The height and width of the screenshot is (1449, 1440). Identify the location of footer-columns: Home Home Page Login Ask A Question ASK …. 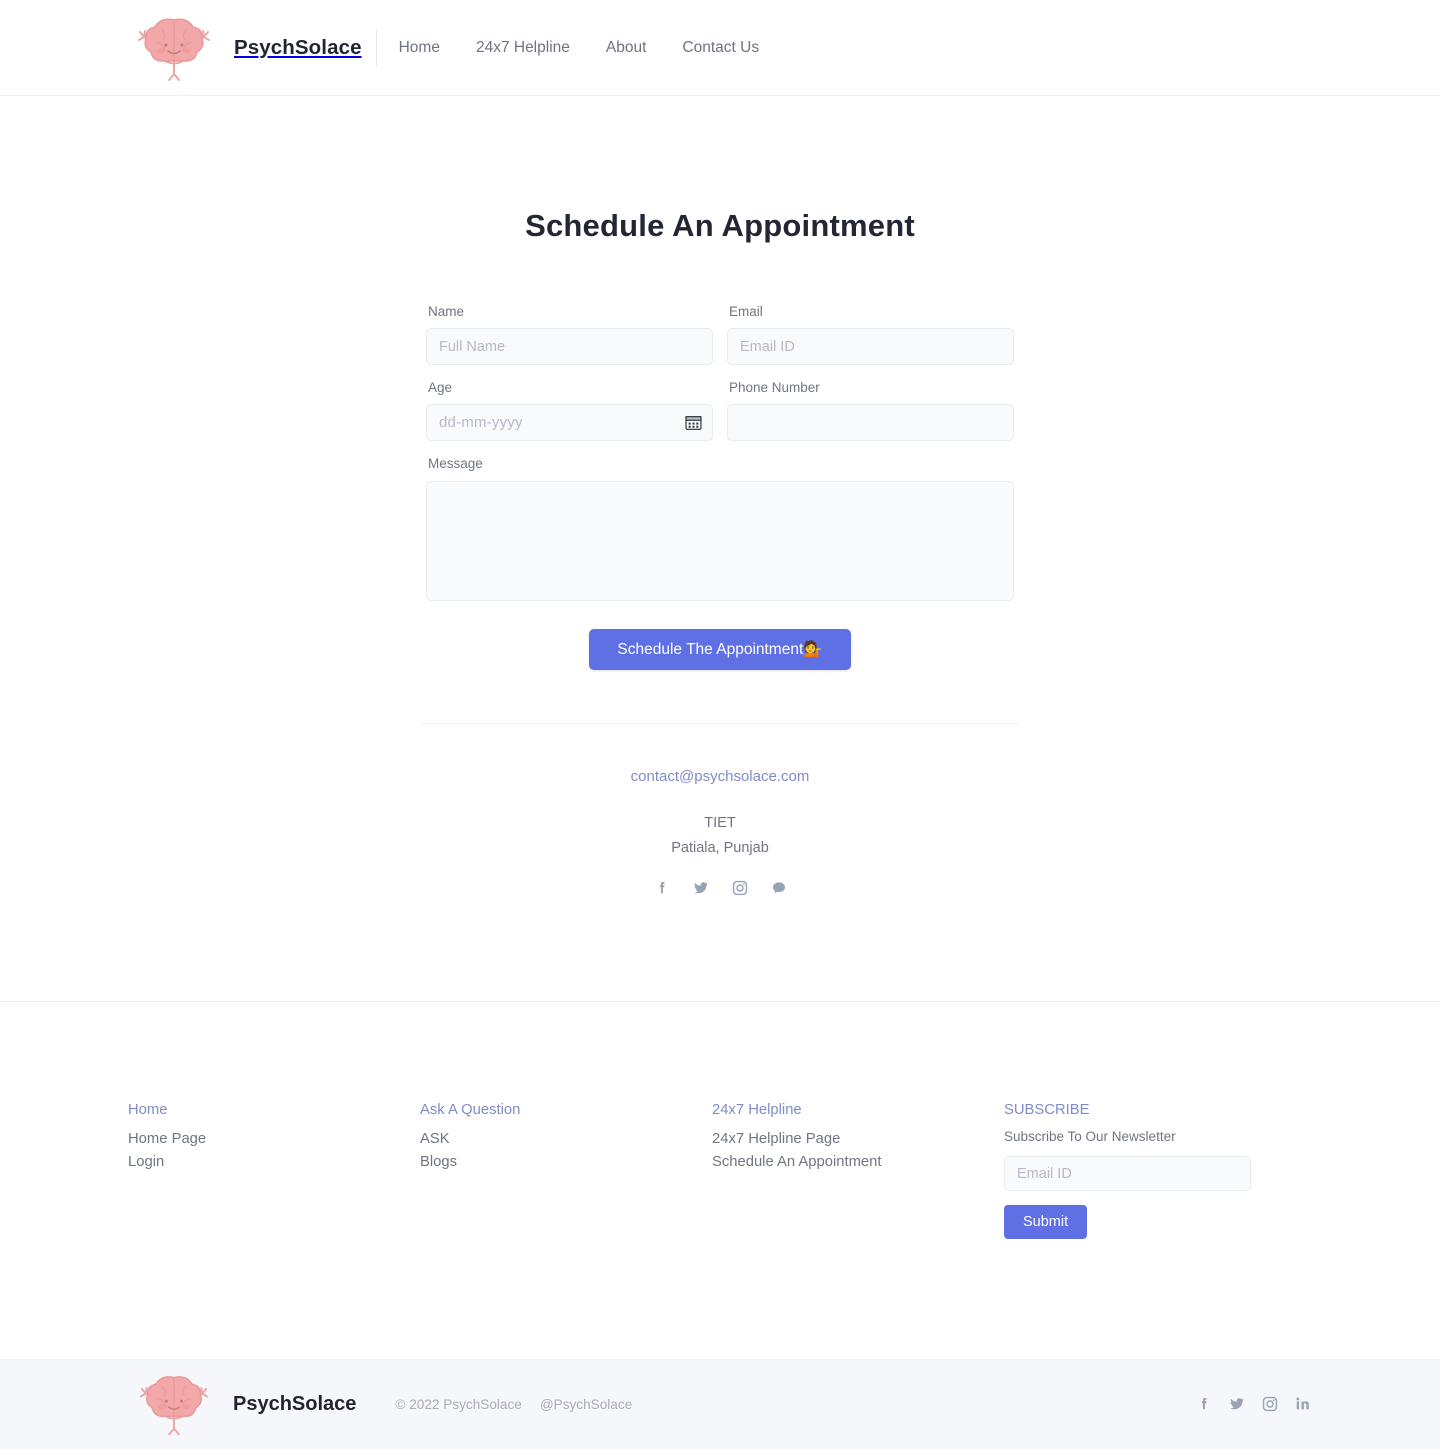
(720, 1171).